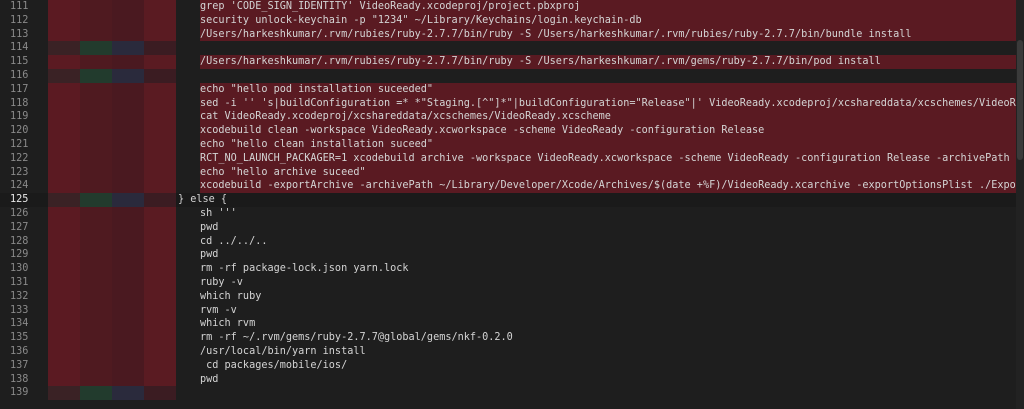 This screenshot has height=409, width=1024. I want to click on code-text: } else {, so click(588, 200).